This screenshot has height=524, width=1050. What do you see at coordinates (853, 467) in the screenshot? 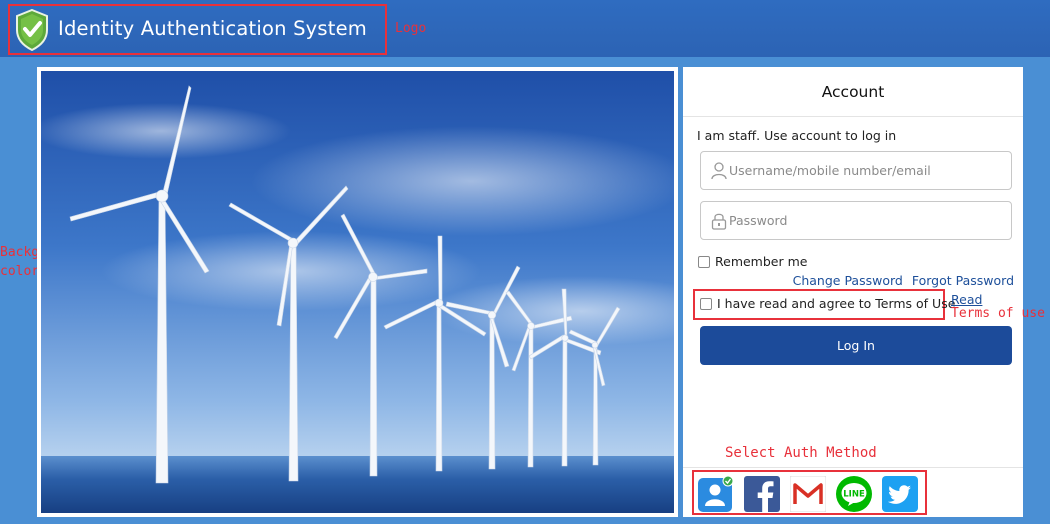
I see `auth-divider` at bounding box center [853, 467].